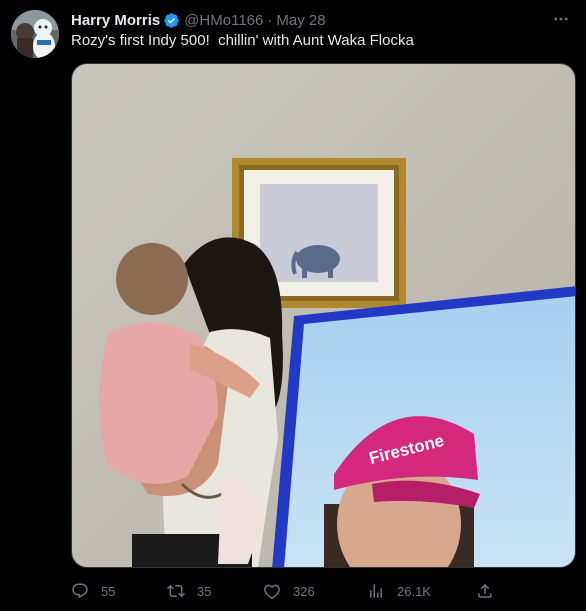  What do you see at coordinates (272, 591) in the screenshot?
I see `heart-icon` at bounding box center [272, 591].